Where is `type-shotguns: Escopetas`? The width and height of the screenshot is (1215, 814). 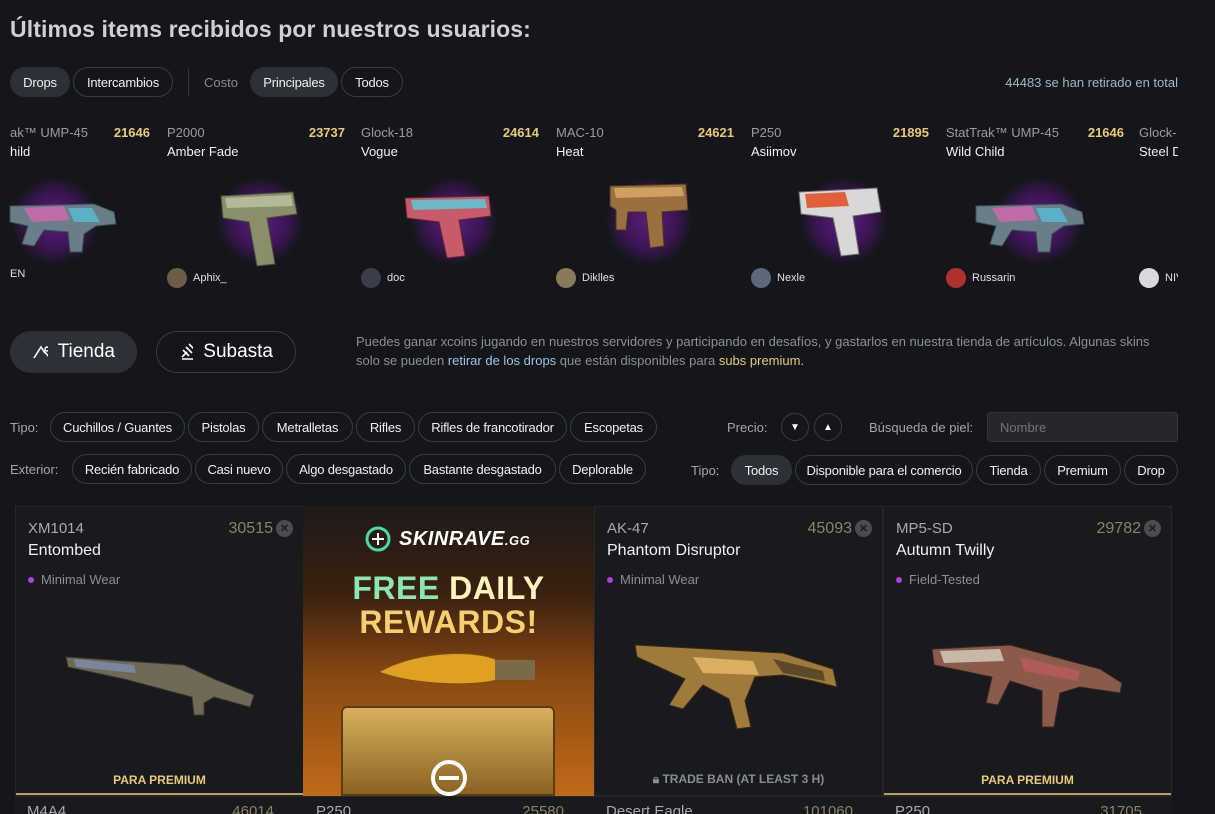
type-shotguns: Escopetas is located at coordinates (613, 427).